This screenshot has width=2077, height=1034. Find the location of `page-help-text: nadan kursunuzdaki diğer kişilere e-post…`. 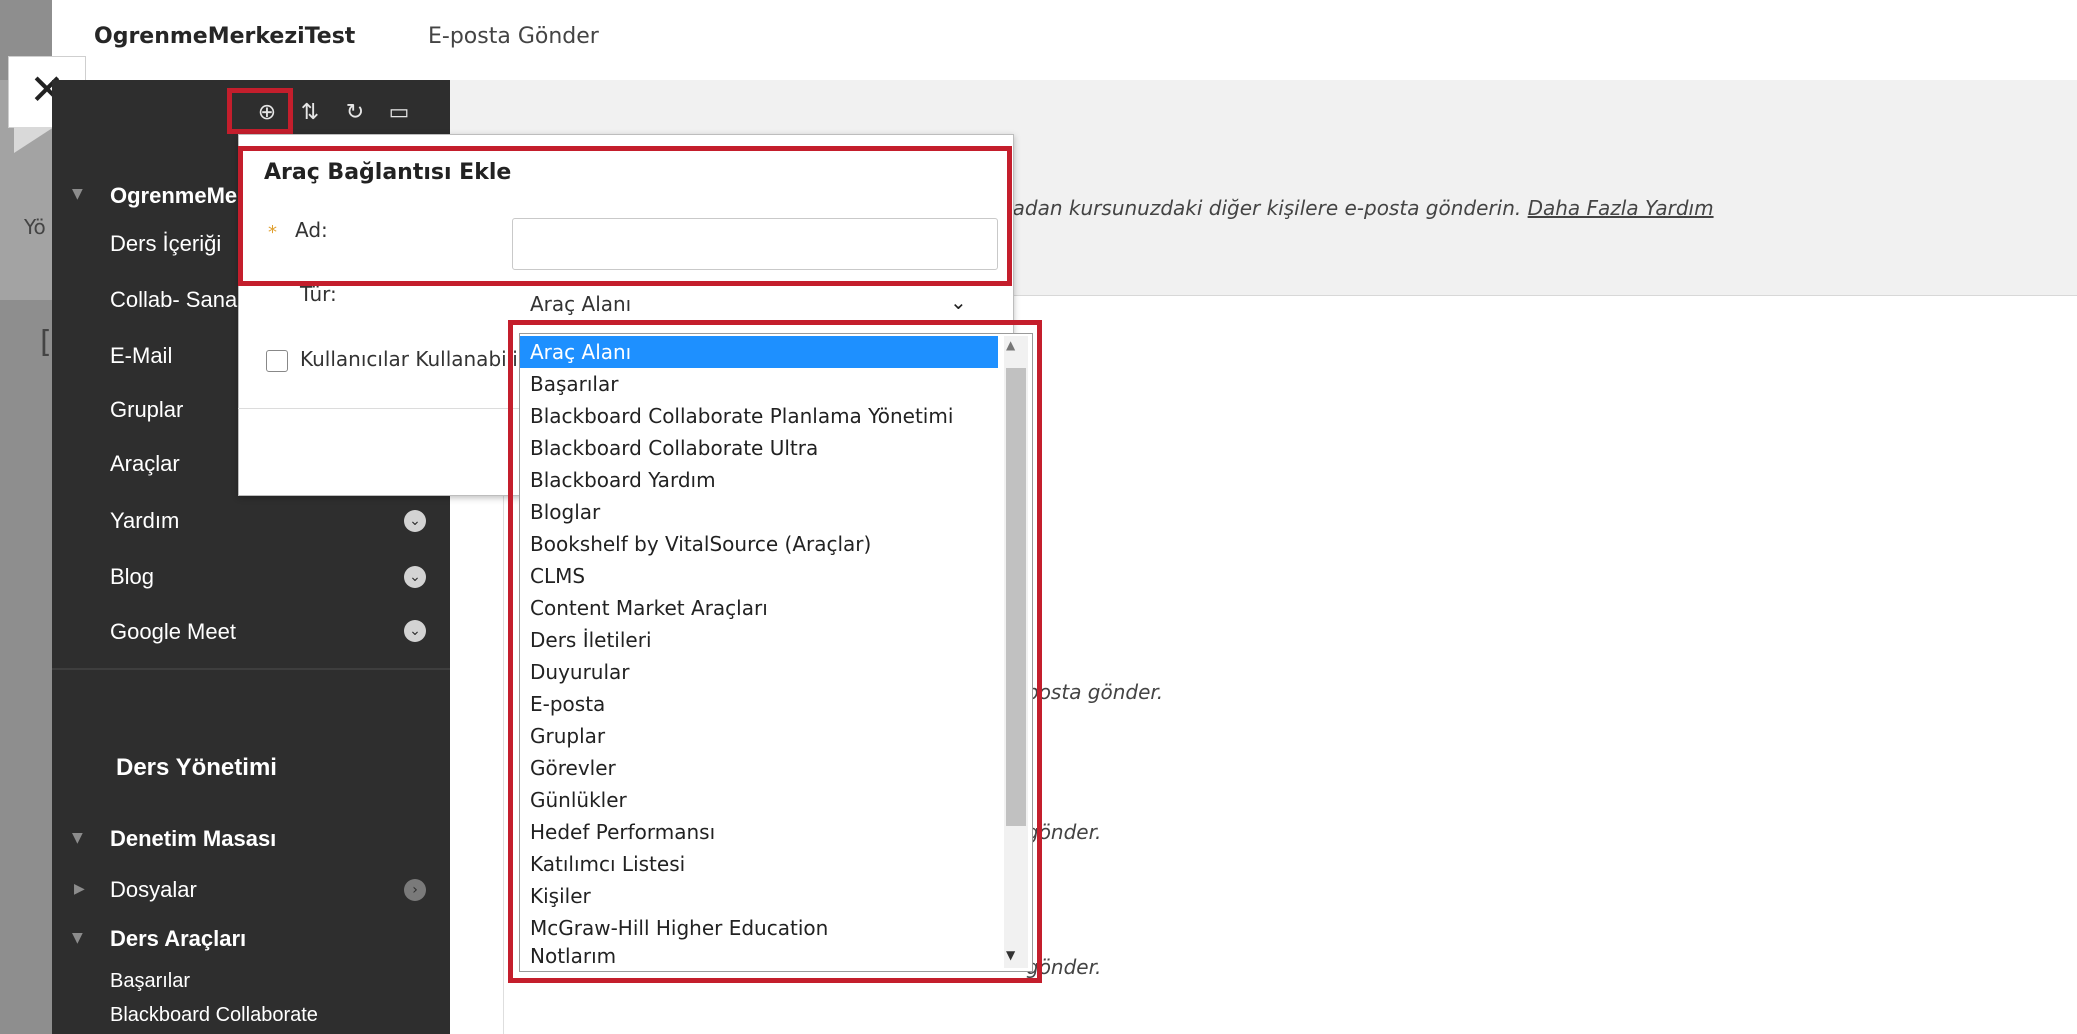

page-help-text: nadan kursunuzdaki diğer kişilere e-post… is located at coordinates (1357, 208).